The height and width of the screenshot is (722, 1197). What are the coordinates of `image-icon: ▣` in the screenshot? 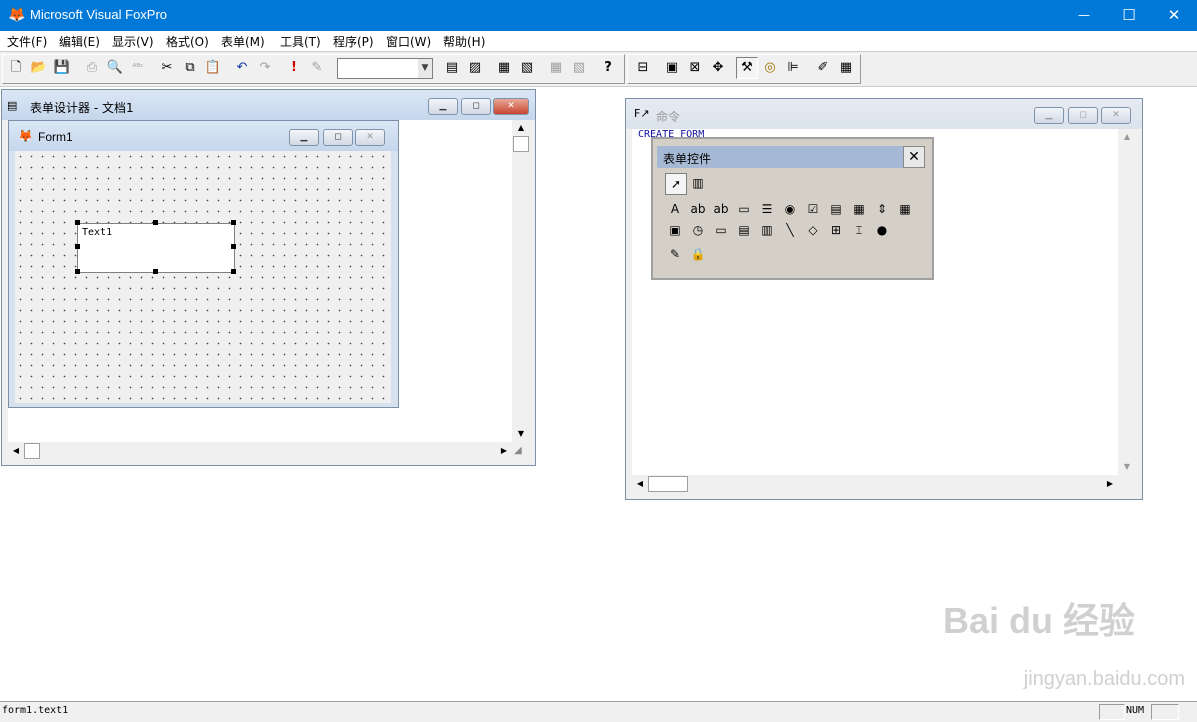 It's located at (675, 230).